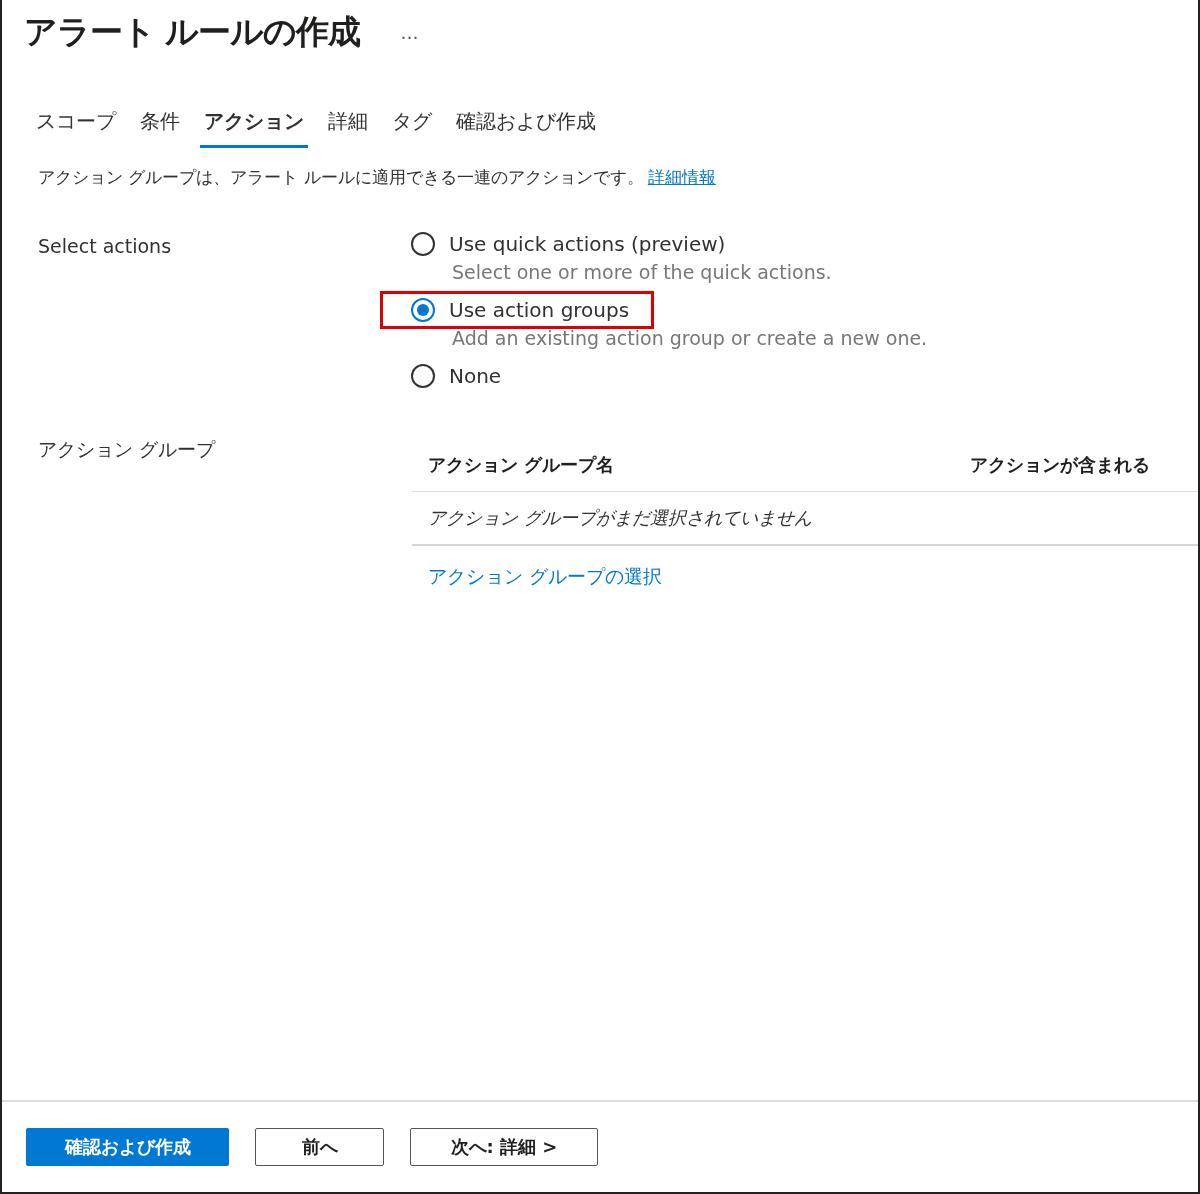 The width and height of the screenshot is (1200, 1194). I want to click on tab: アクション, so click(254, 126).